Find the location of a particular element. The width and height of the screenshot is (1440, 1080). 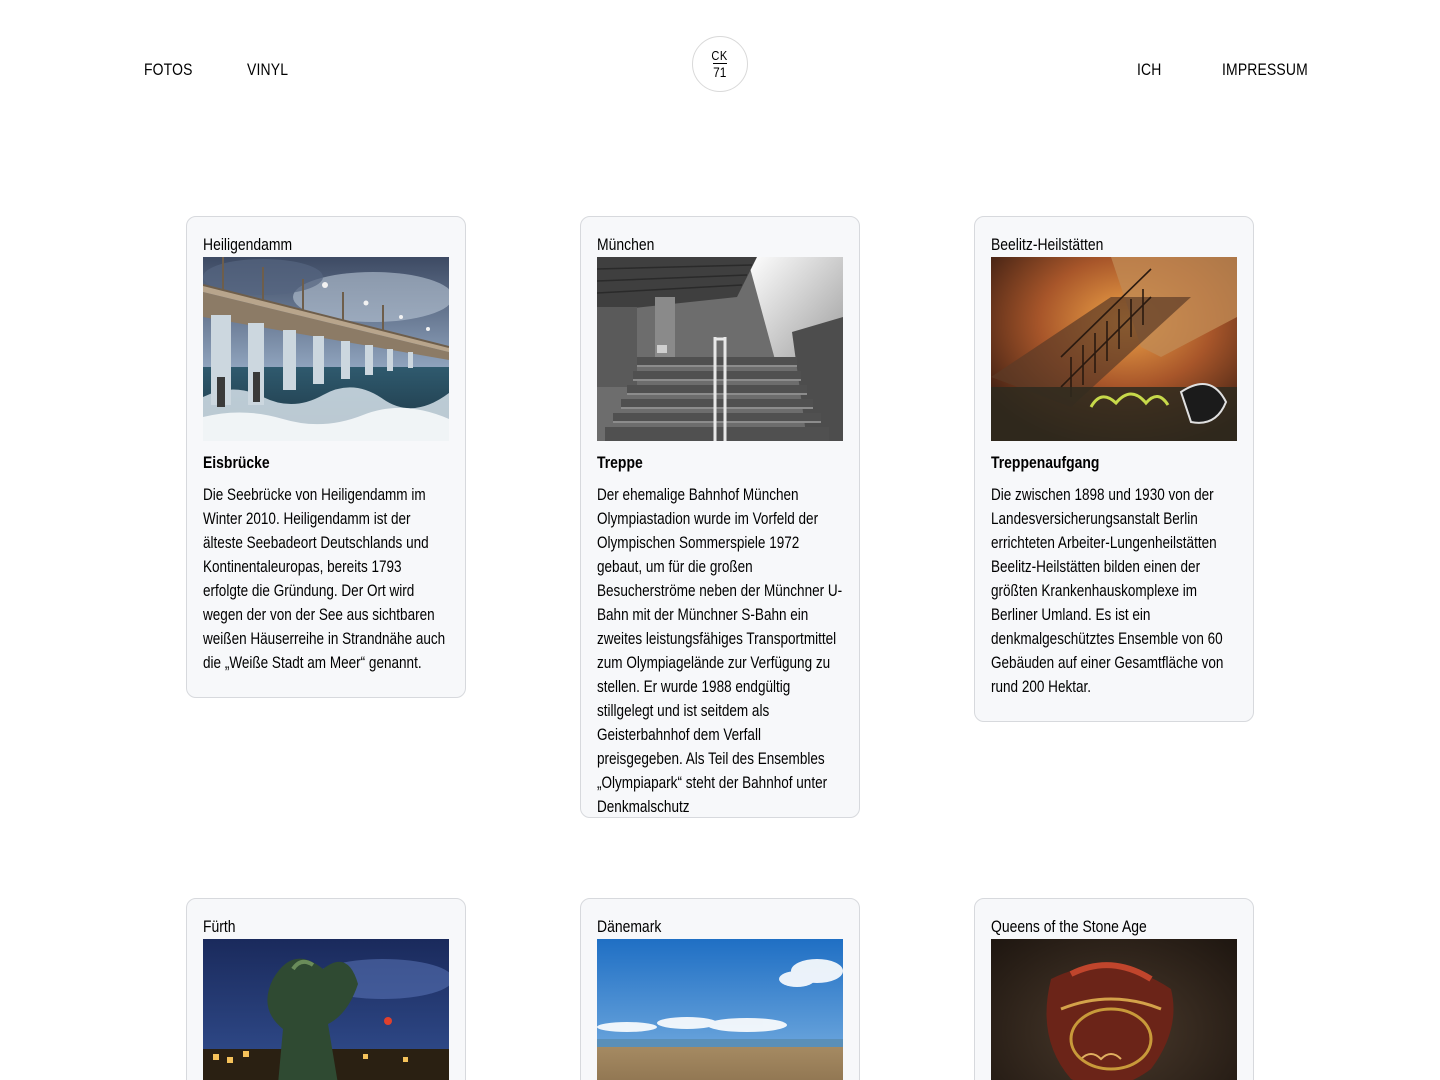

card-location: Fürth is located at coordinates (219, 926).